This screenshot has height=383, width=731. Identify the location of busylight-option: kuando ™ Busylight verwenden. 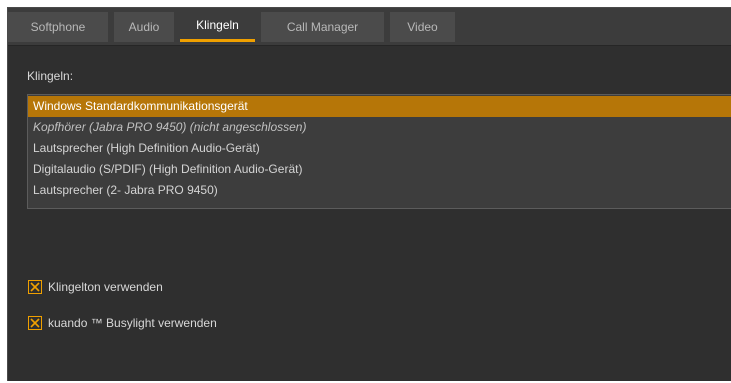
(122, 323).